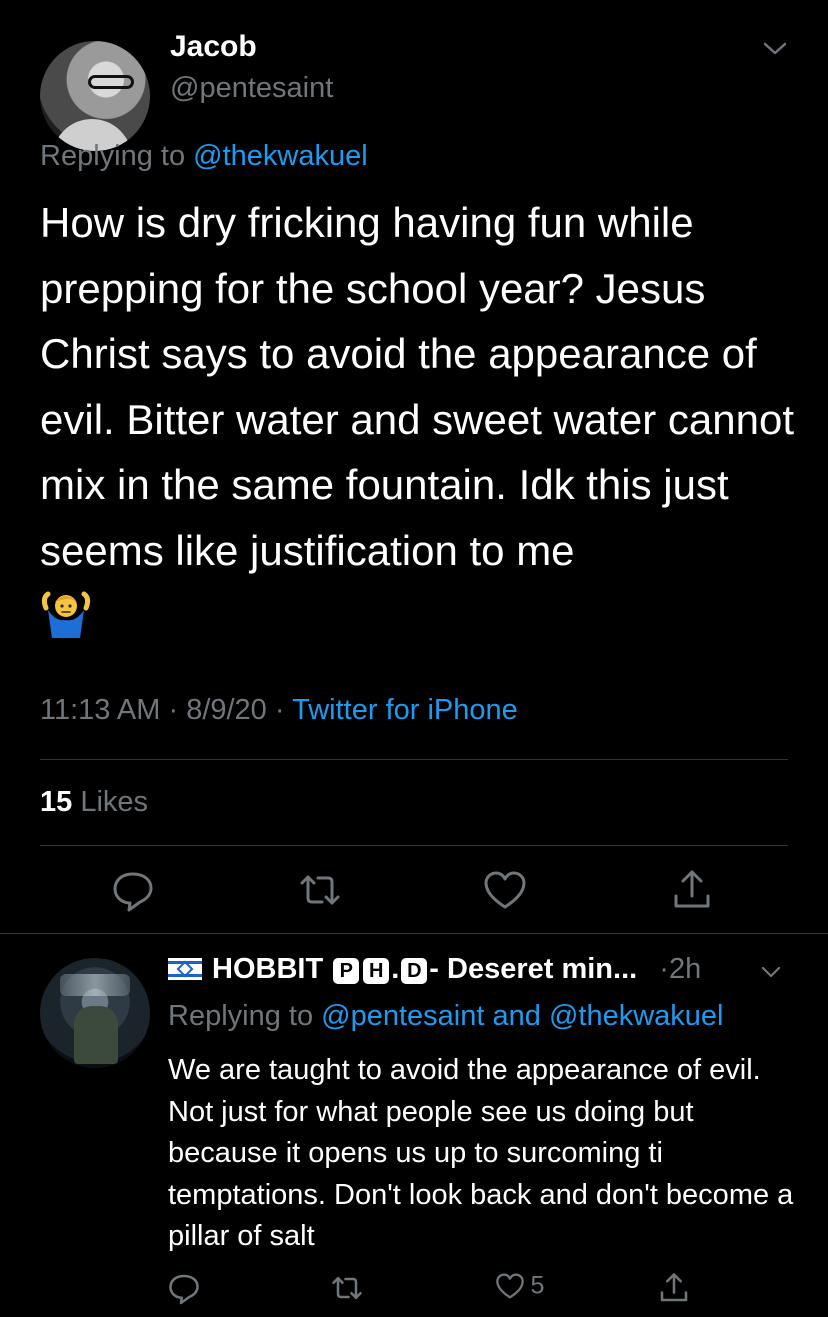 The width and height of the screenshot is (828, 1317). Describe the element at coordinates (95, 96) in the screenshot. I see `avatar` at that location.